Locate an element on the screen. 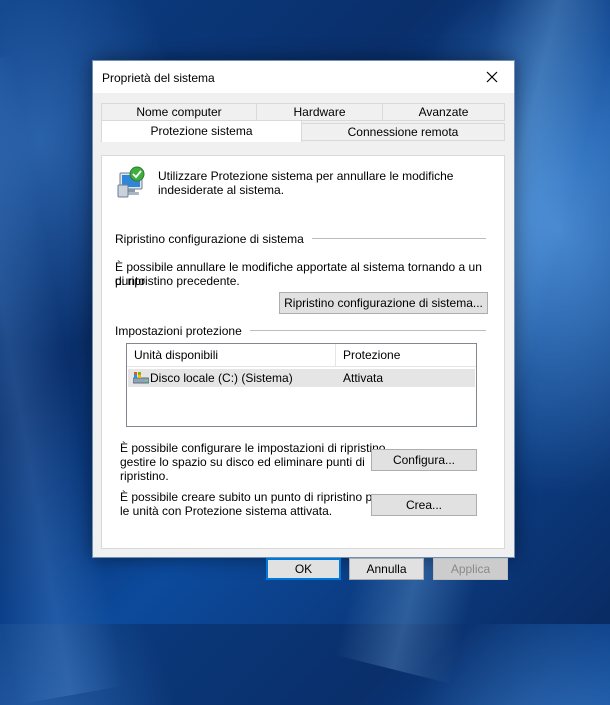 The height and width of the screenshot is (705, 610). ok-button: OK is located at coordinates (303, 569).